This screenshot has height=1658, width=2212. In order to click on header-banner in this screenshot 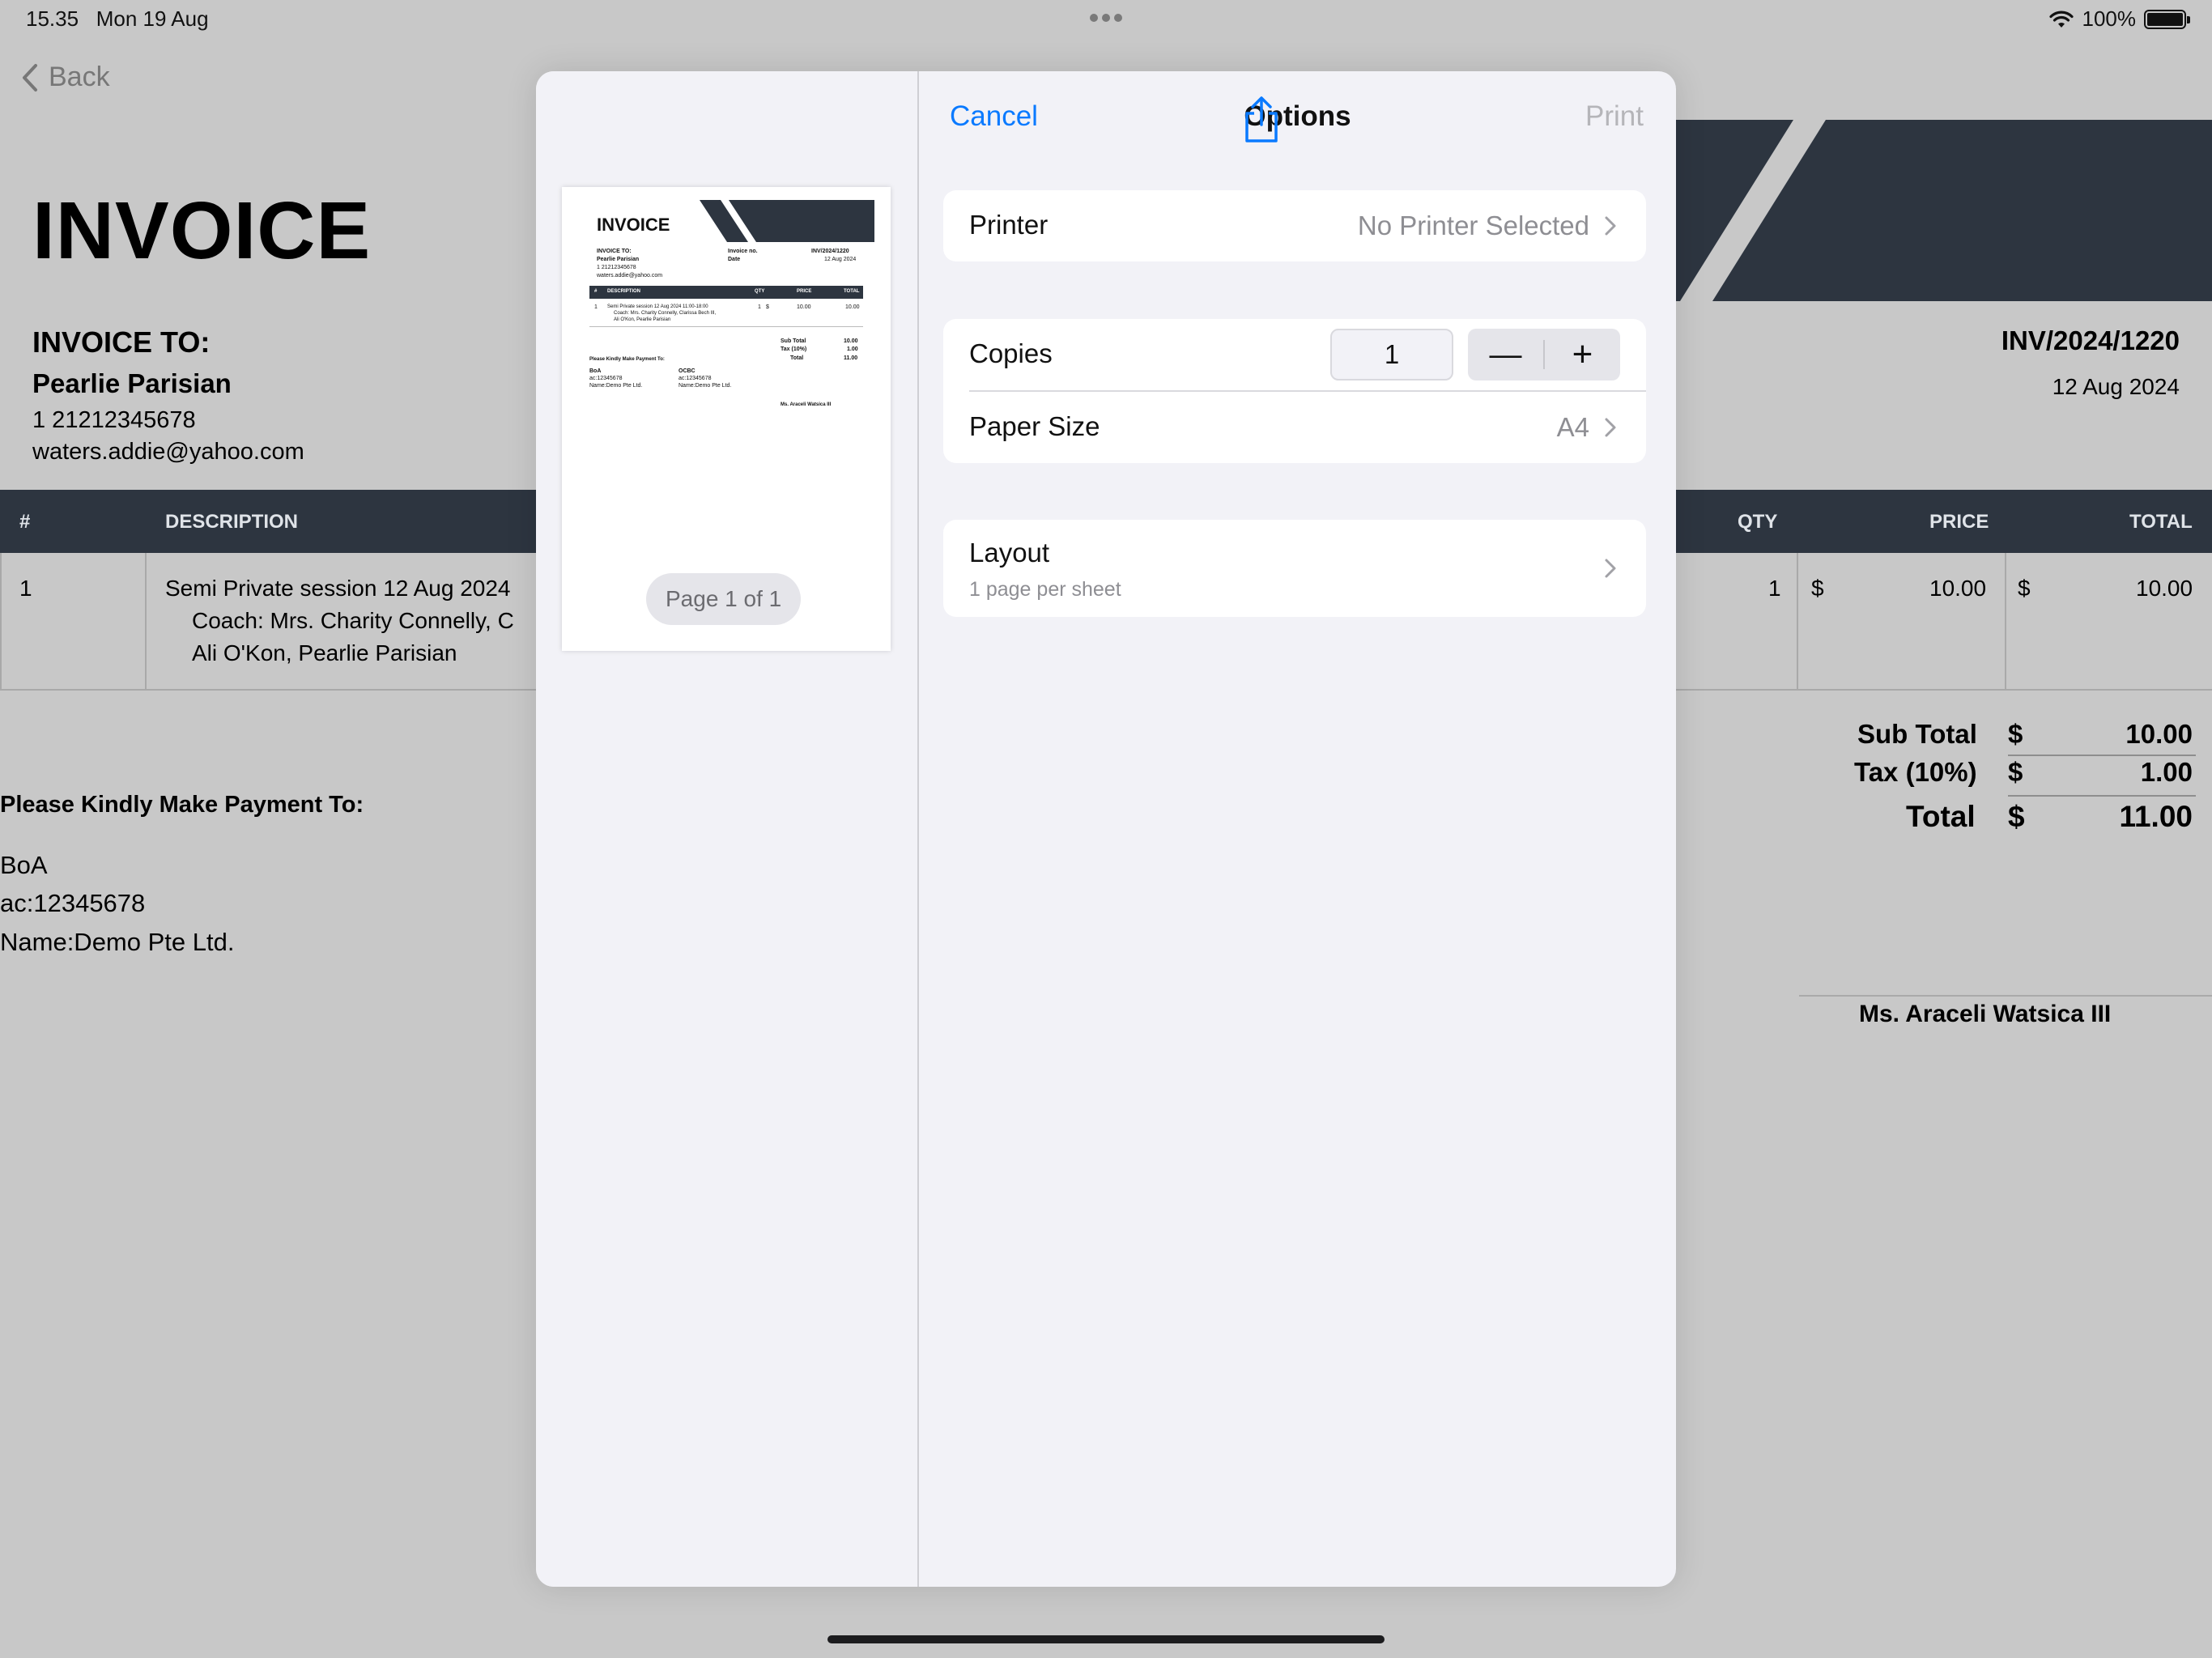, I will do `click(1940, 210)`.